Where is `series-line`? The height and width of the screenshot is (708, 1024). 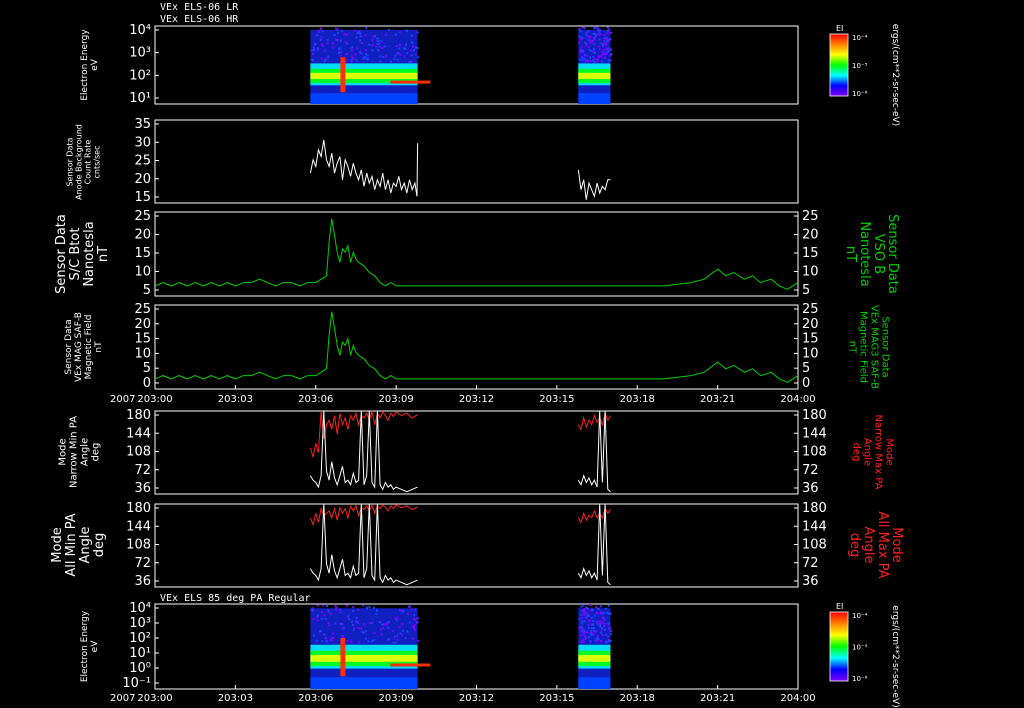 series-line is located at coordinates (363, 434).